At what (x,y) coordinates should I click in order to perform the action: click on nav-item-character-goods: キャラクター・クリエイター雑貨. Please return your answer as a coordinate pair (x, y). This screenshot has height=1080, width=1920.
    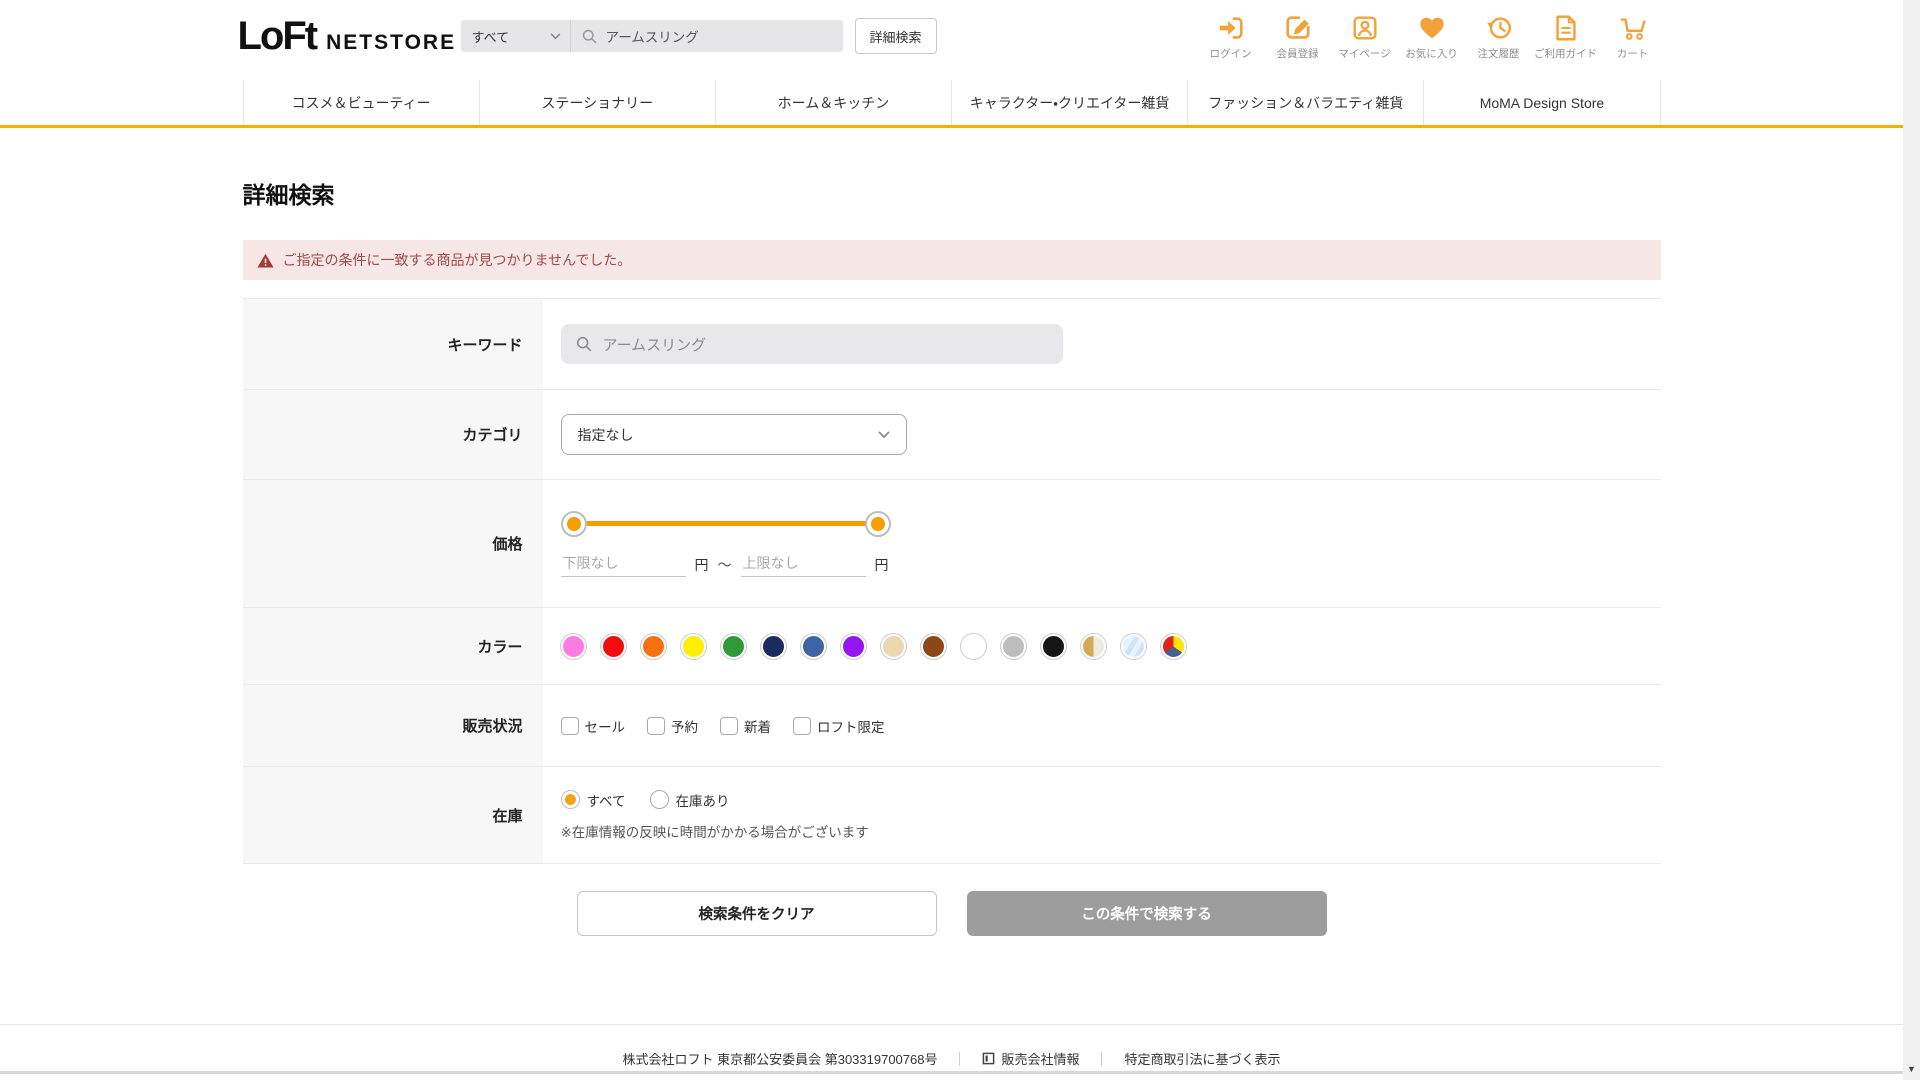
    Looking at the image, I should click on (1069, 102).